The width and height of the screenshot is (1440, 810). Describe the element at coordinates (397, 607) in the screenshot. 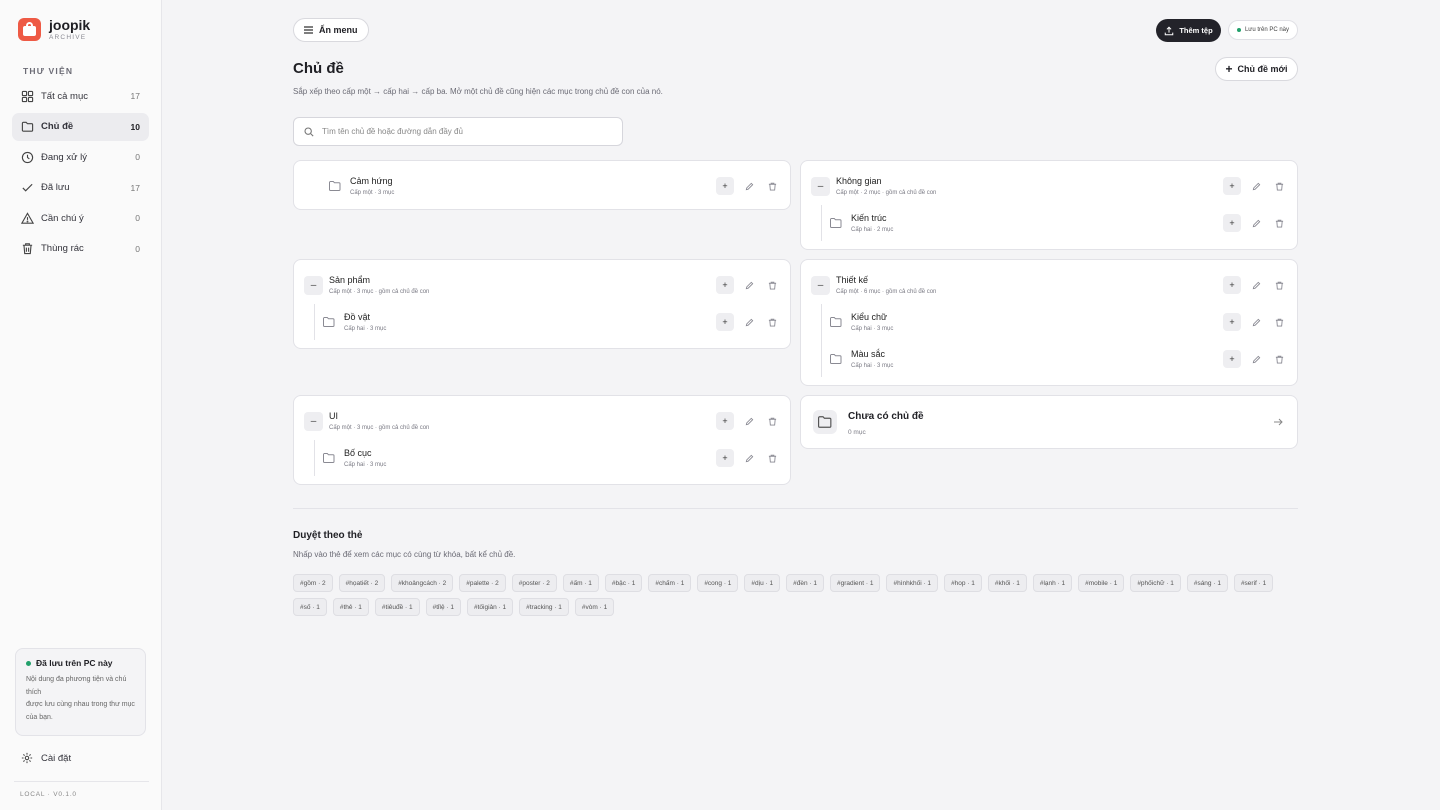

I see `tag-chip: #tiêuđề · 1` at that location.